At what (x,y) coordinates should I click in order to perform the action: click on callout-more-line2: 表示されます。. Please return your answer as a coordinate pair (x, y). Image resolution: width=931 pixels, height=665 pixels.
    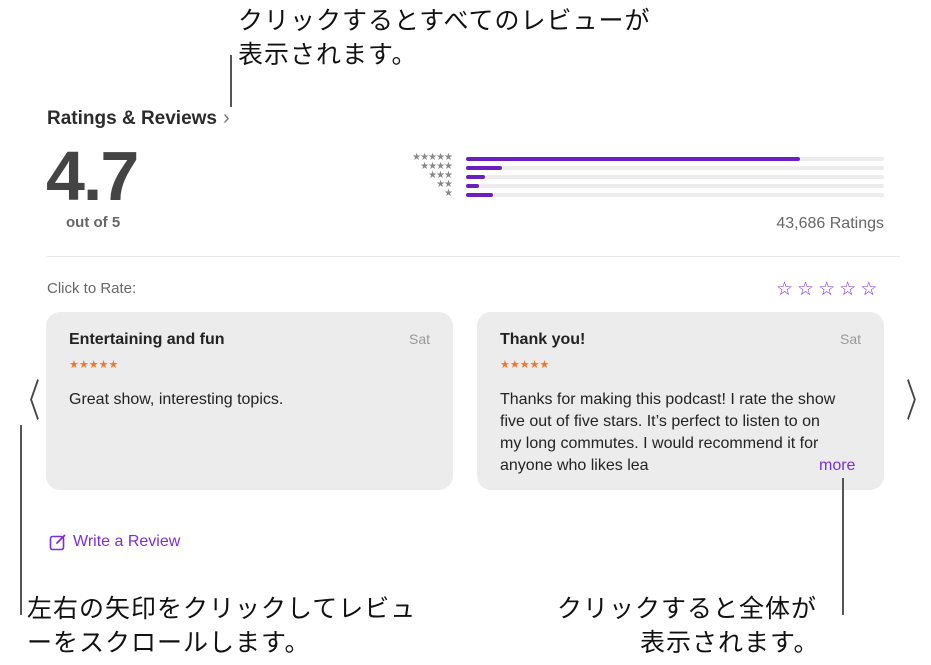
    Looking at the image, I should click on (730, 642).